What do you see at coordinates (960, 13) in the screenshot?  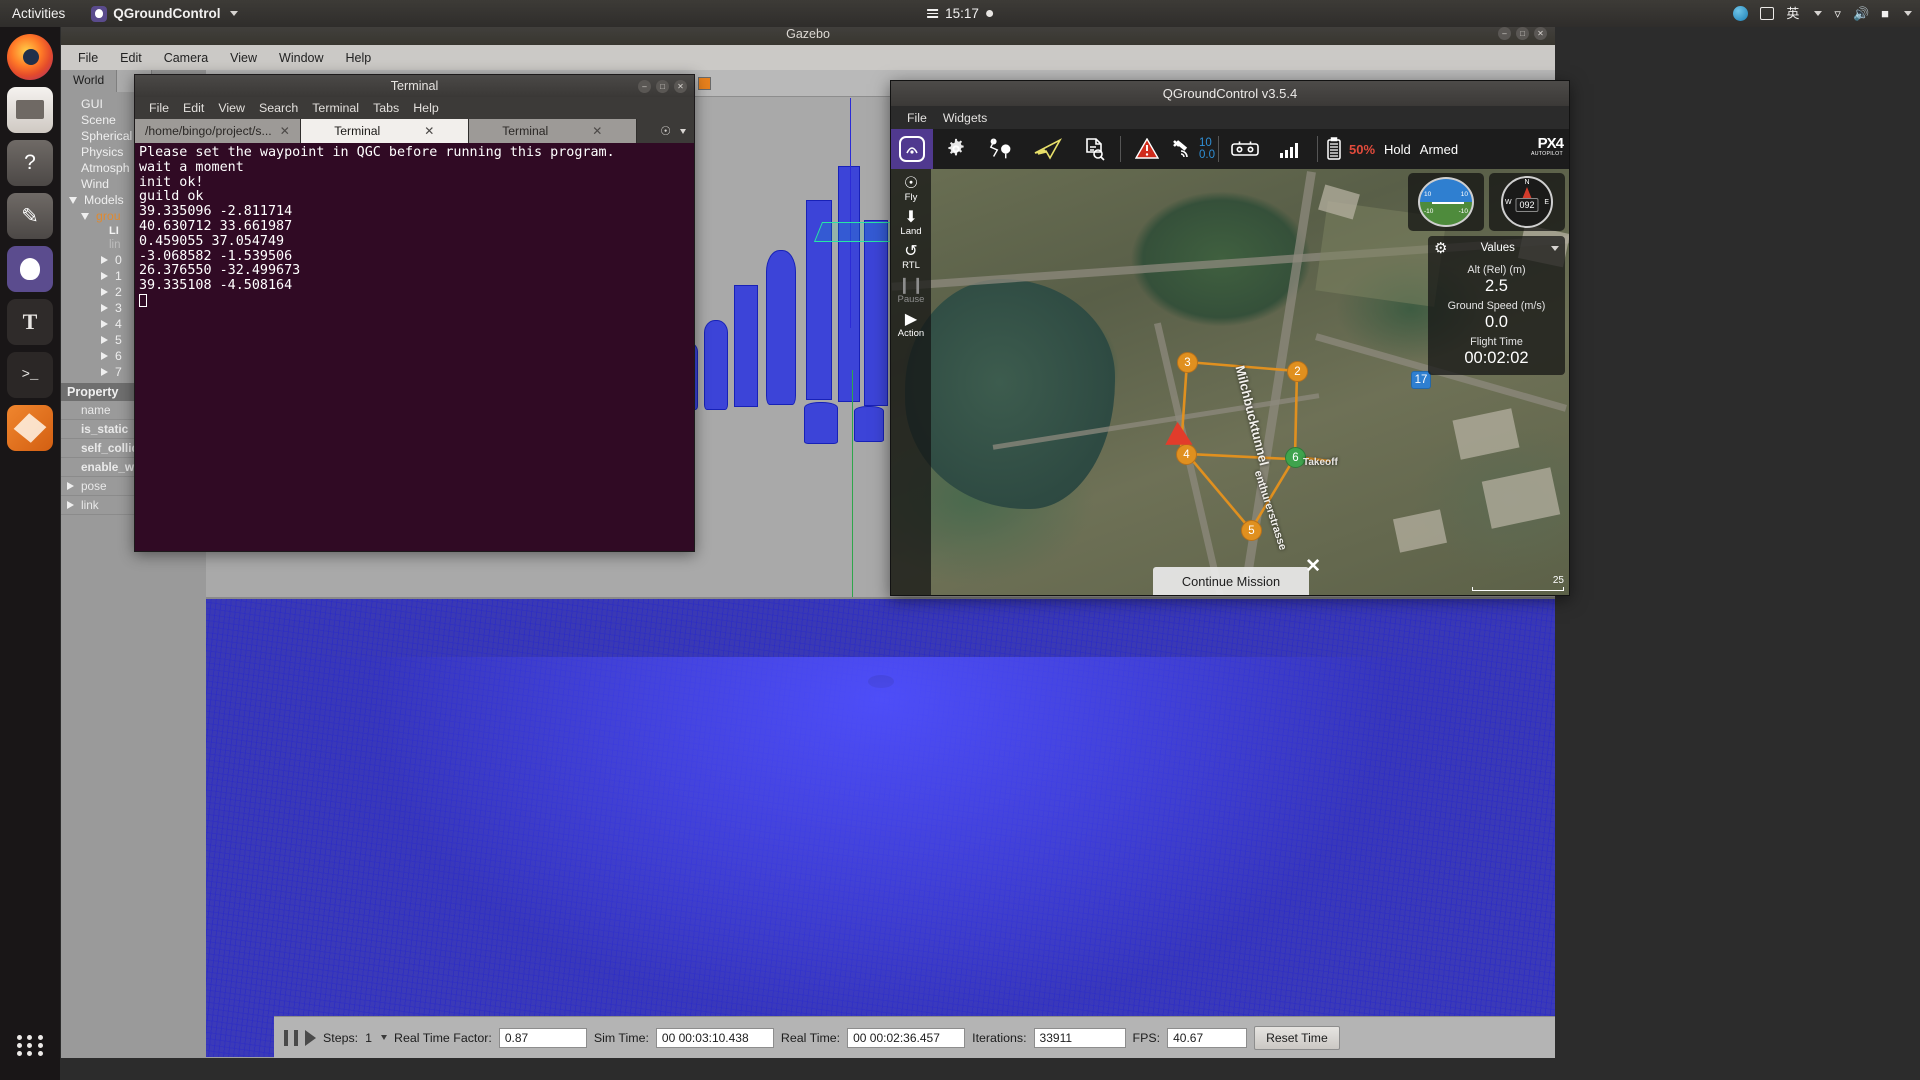 I see `clock-menu: 15:17` at bounding box center [960, 13].